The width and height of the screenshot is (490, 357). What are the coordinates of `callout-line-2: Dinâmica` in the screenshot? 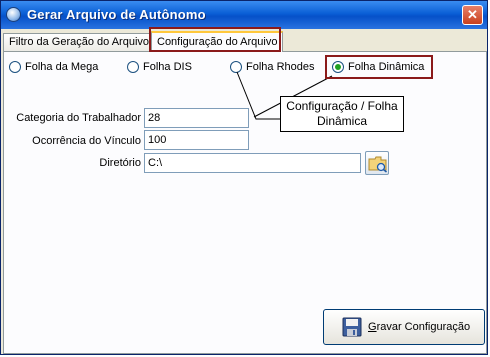 It's located at (341, 121).